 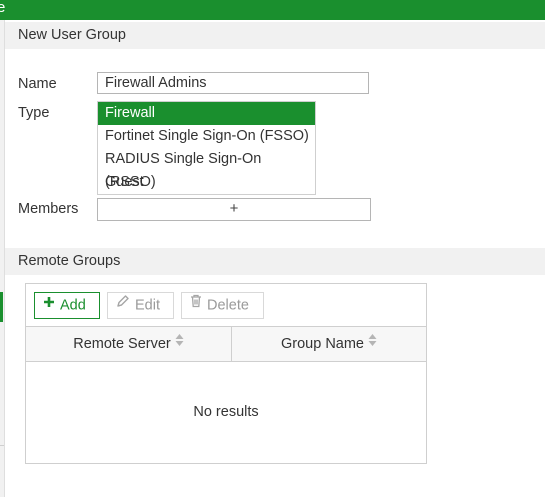 I want to click on delete-button-label: Delete, so click(x=228, y=305).